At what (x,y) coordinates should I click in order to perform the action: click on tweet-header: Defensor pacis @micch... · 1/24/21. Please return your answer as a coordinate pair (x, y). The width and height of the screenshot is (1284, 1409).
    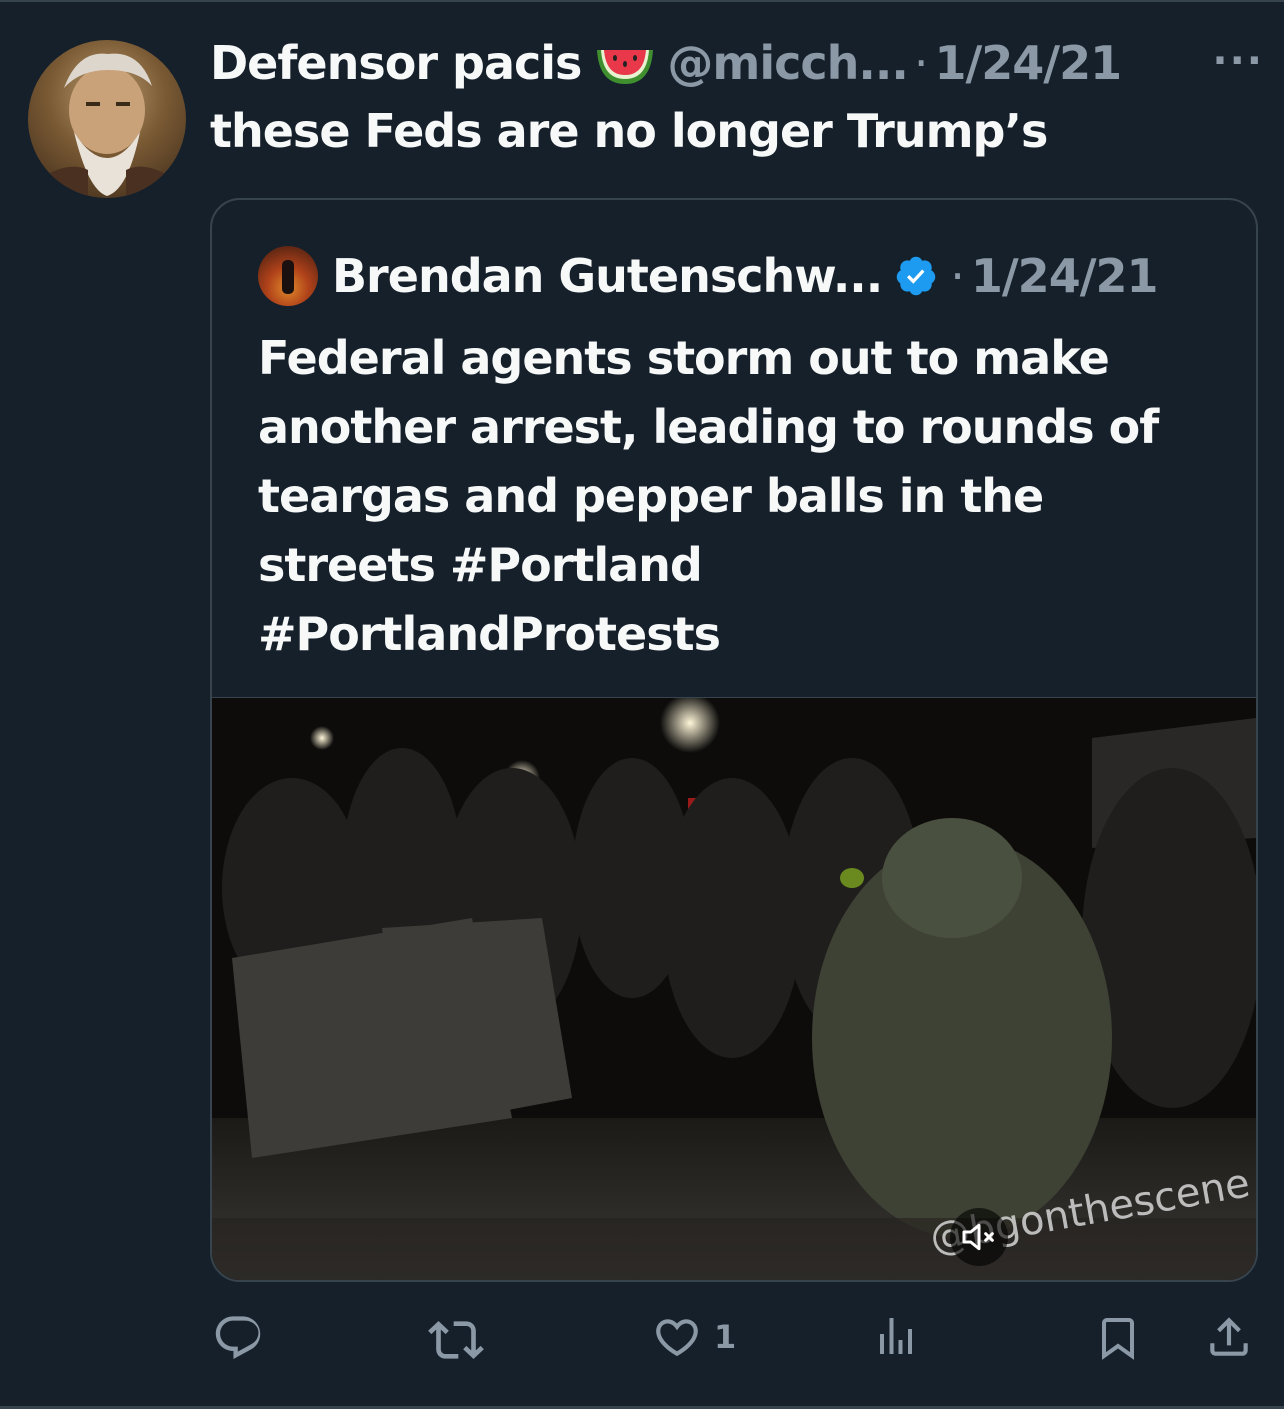
    Looking at the image, I should click on (740, 63).